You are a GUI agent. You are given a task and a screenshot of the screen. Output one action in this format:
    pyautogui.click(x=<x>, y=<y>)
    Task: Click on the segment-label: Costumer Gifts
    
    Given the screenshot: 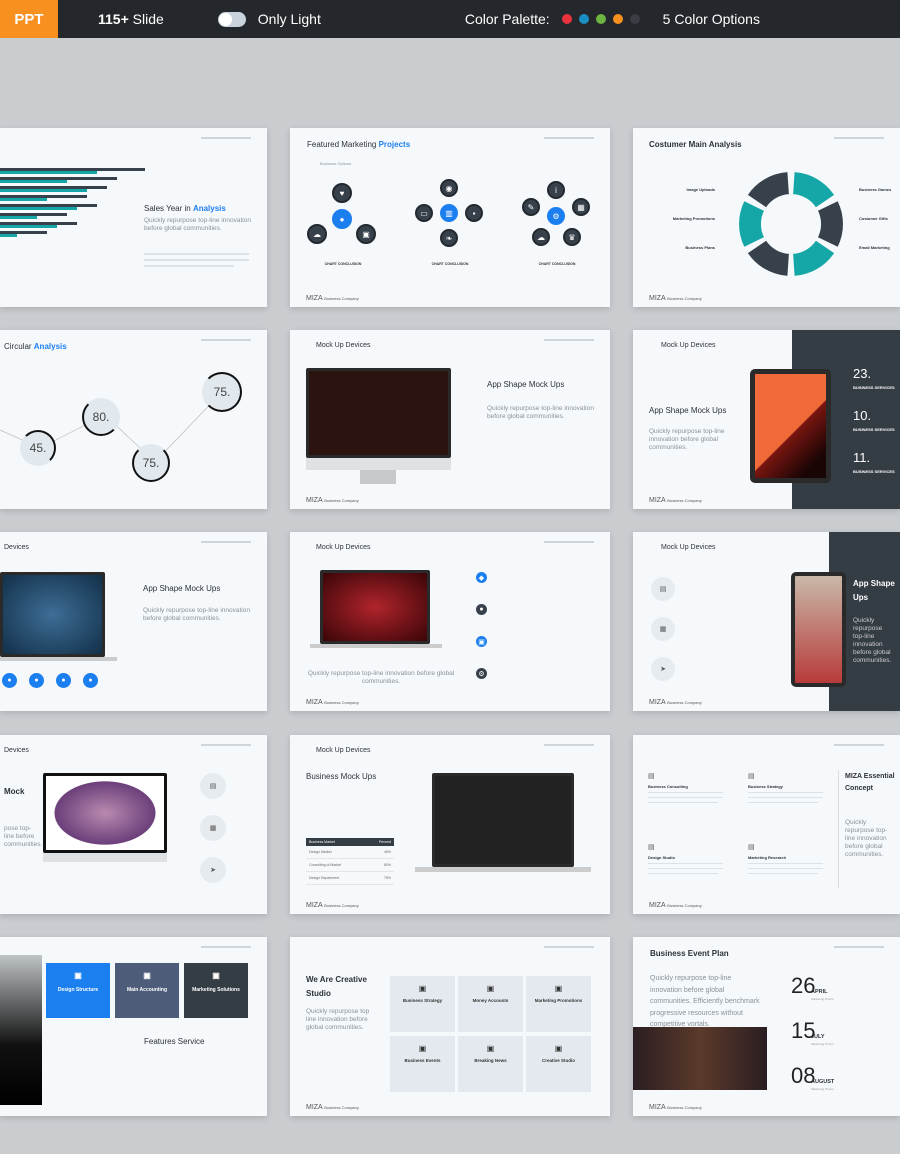 What is the action you would take?
    pyautogui.click(x=873, y=218)
    